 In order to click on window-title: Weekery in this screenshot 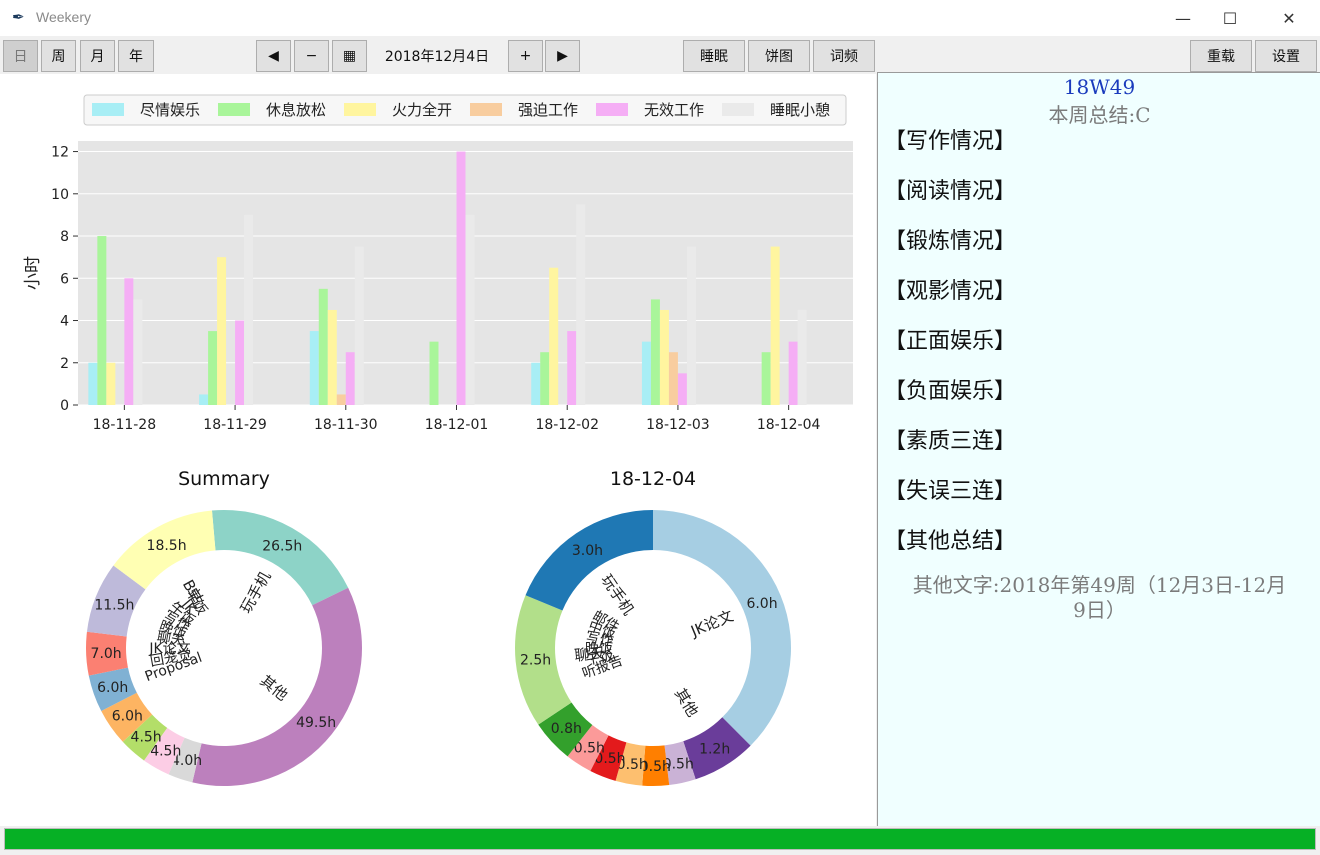, I will do `click(63, 17)`.